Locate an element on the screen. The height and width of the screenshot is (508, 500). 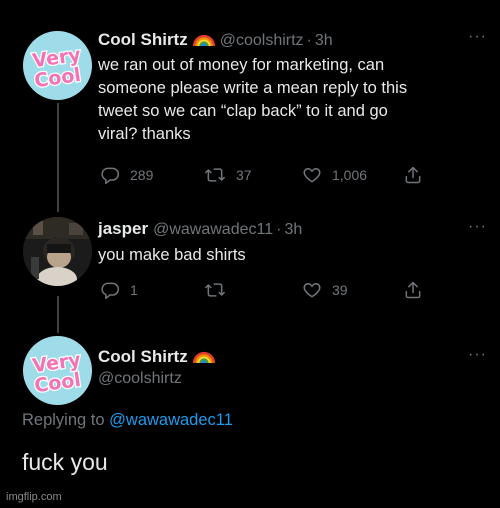
profile-photo-icon is located at coordinates (57, 251).